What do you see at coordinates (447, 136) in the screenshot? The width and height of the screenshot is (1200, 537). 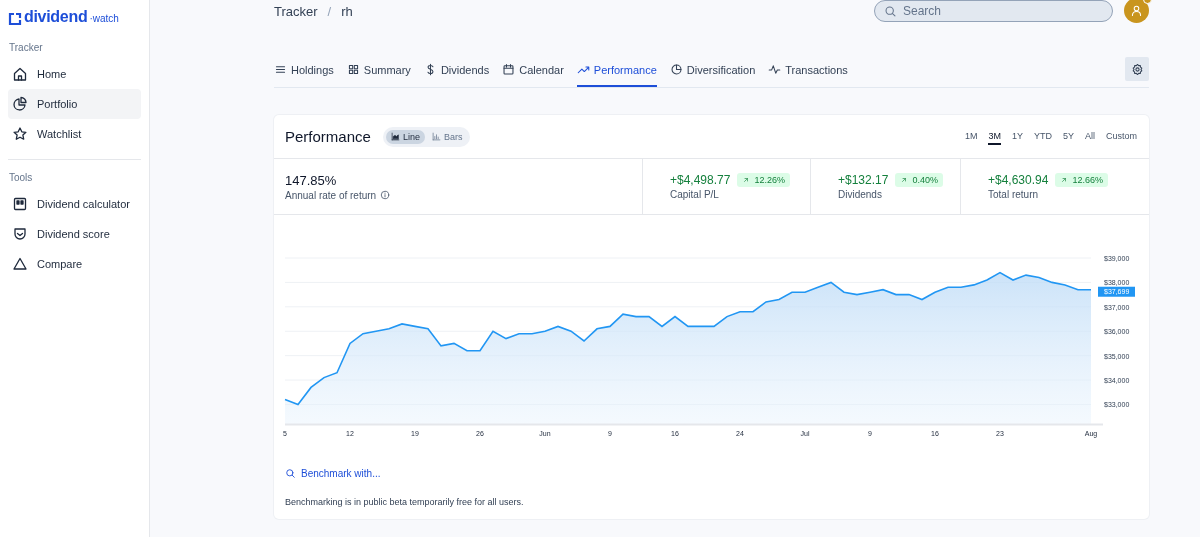 I see `view-toggle: Bars` at bounding box center [447, 136].